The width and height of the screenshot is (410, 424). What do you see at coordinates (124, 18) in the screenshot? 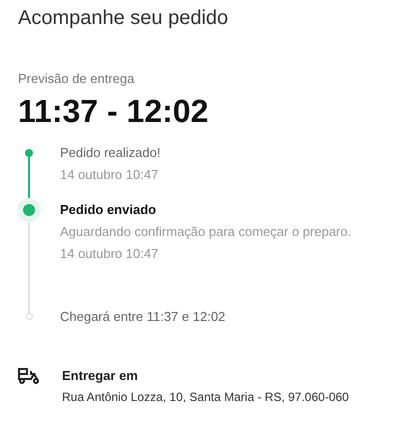
I see `page-title: Acompanhe seu pedido` at bounding box center [124, 18].